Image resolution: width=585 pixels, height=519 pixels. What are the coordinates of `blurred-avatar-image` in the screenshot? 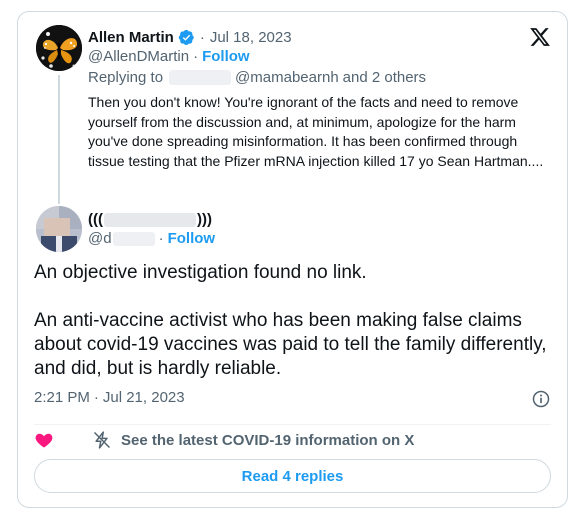 It's located at (59, 229).